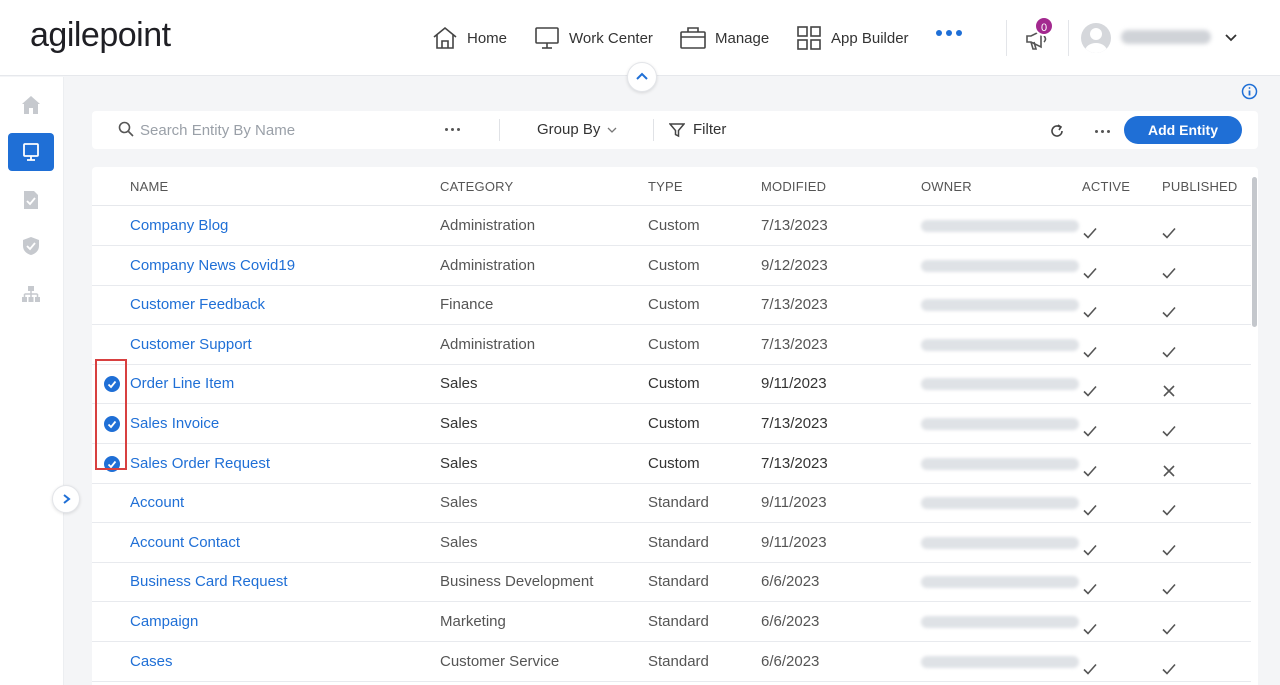  Describe the element at coordinates (1254, 252) in the screenshot. I see `scrollbar-thumb` at that location.